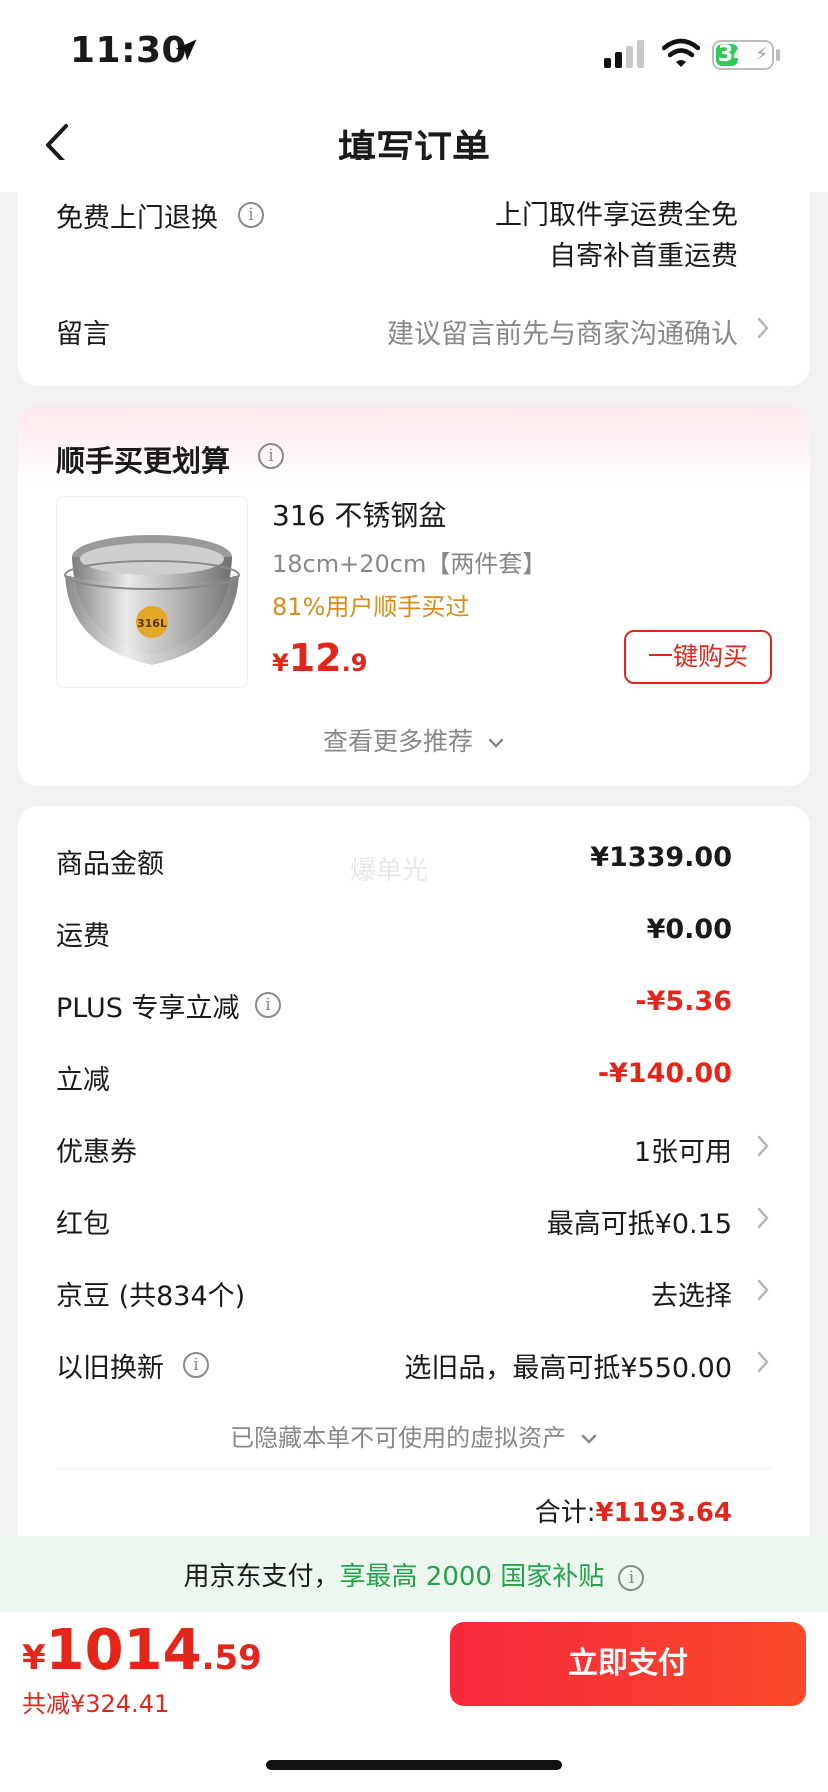 This screenshot has width=828, height=1792. I want to click on coupon-value: 1张可用, so click(576, 1149).